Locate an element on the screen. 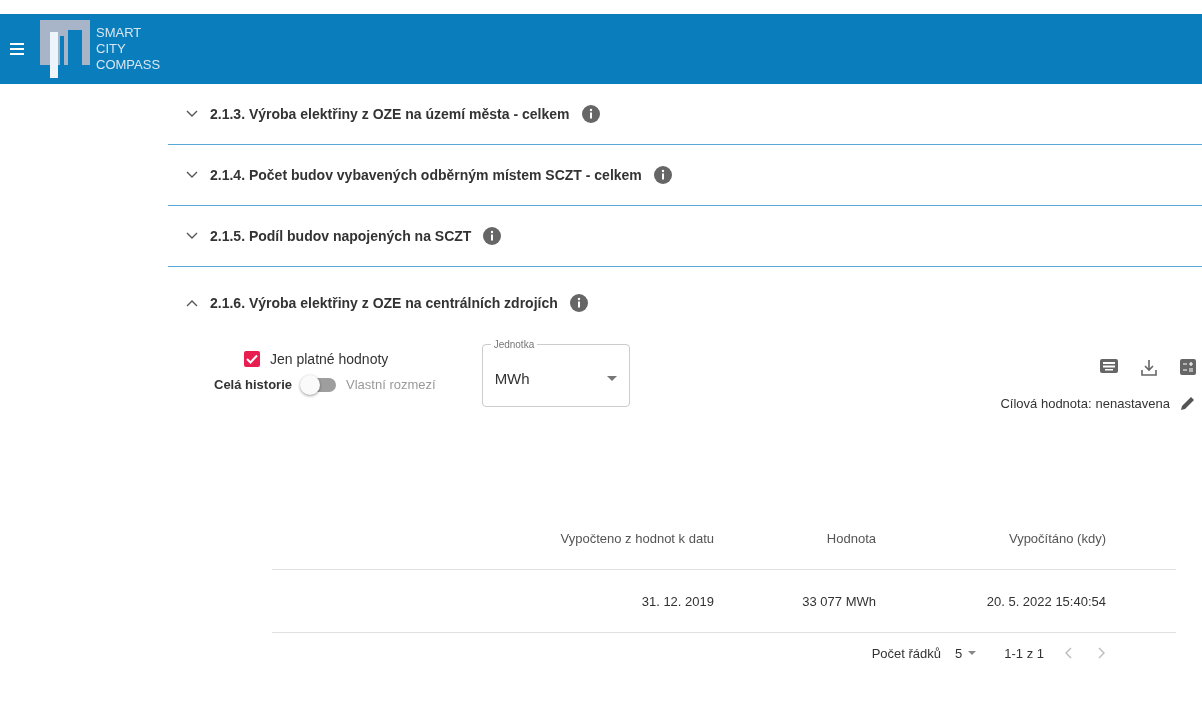  target-value-label: Cílová hodnota: is located at coordinates (1046, 403).